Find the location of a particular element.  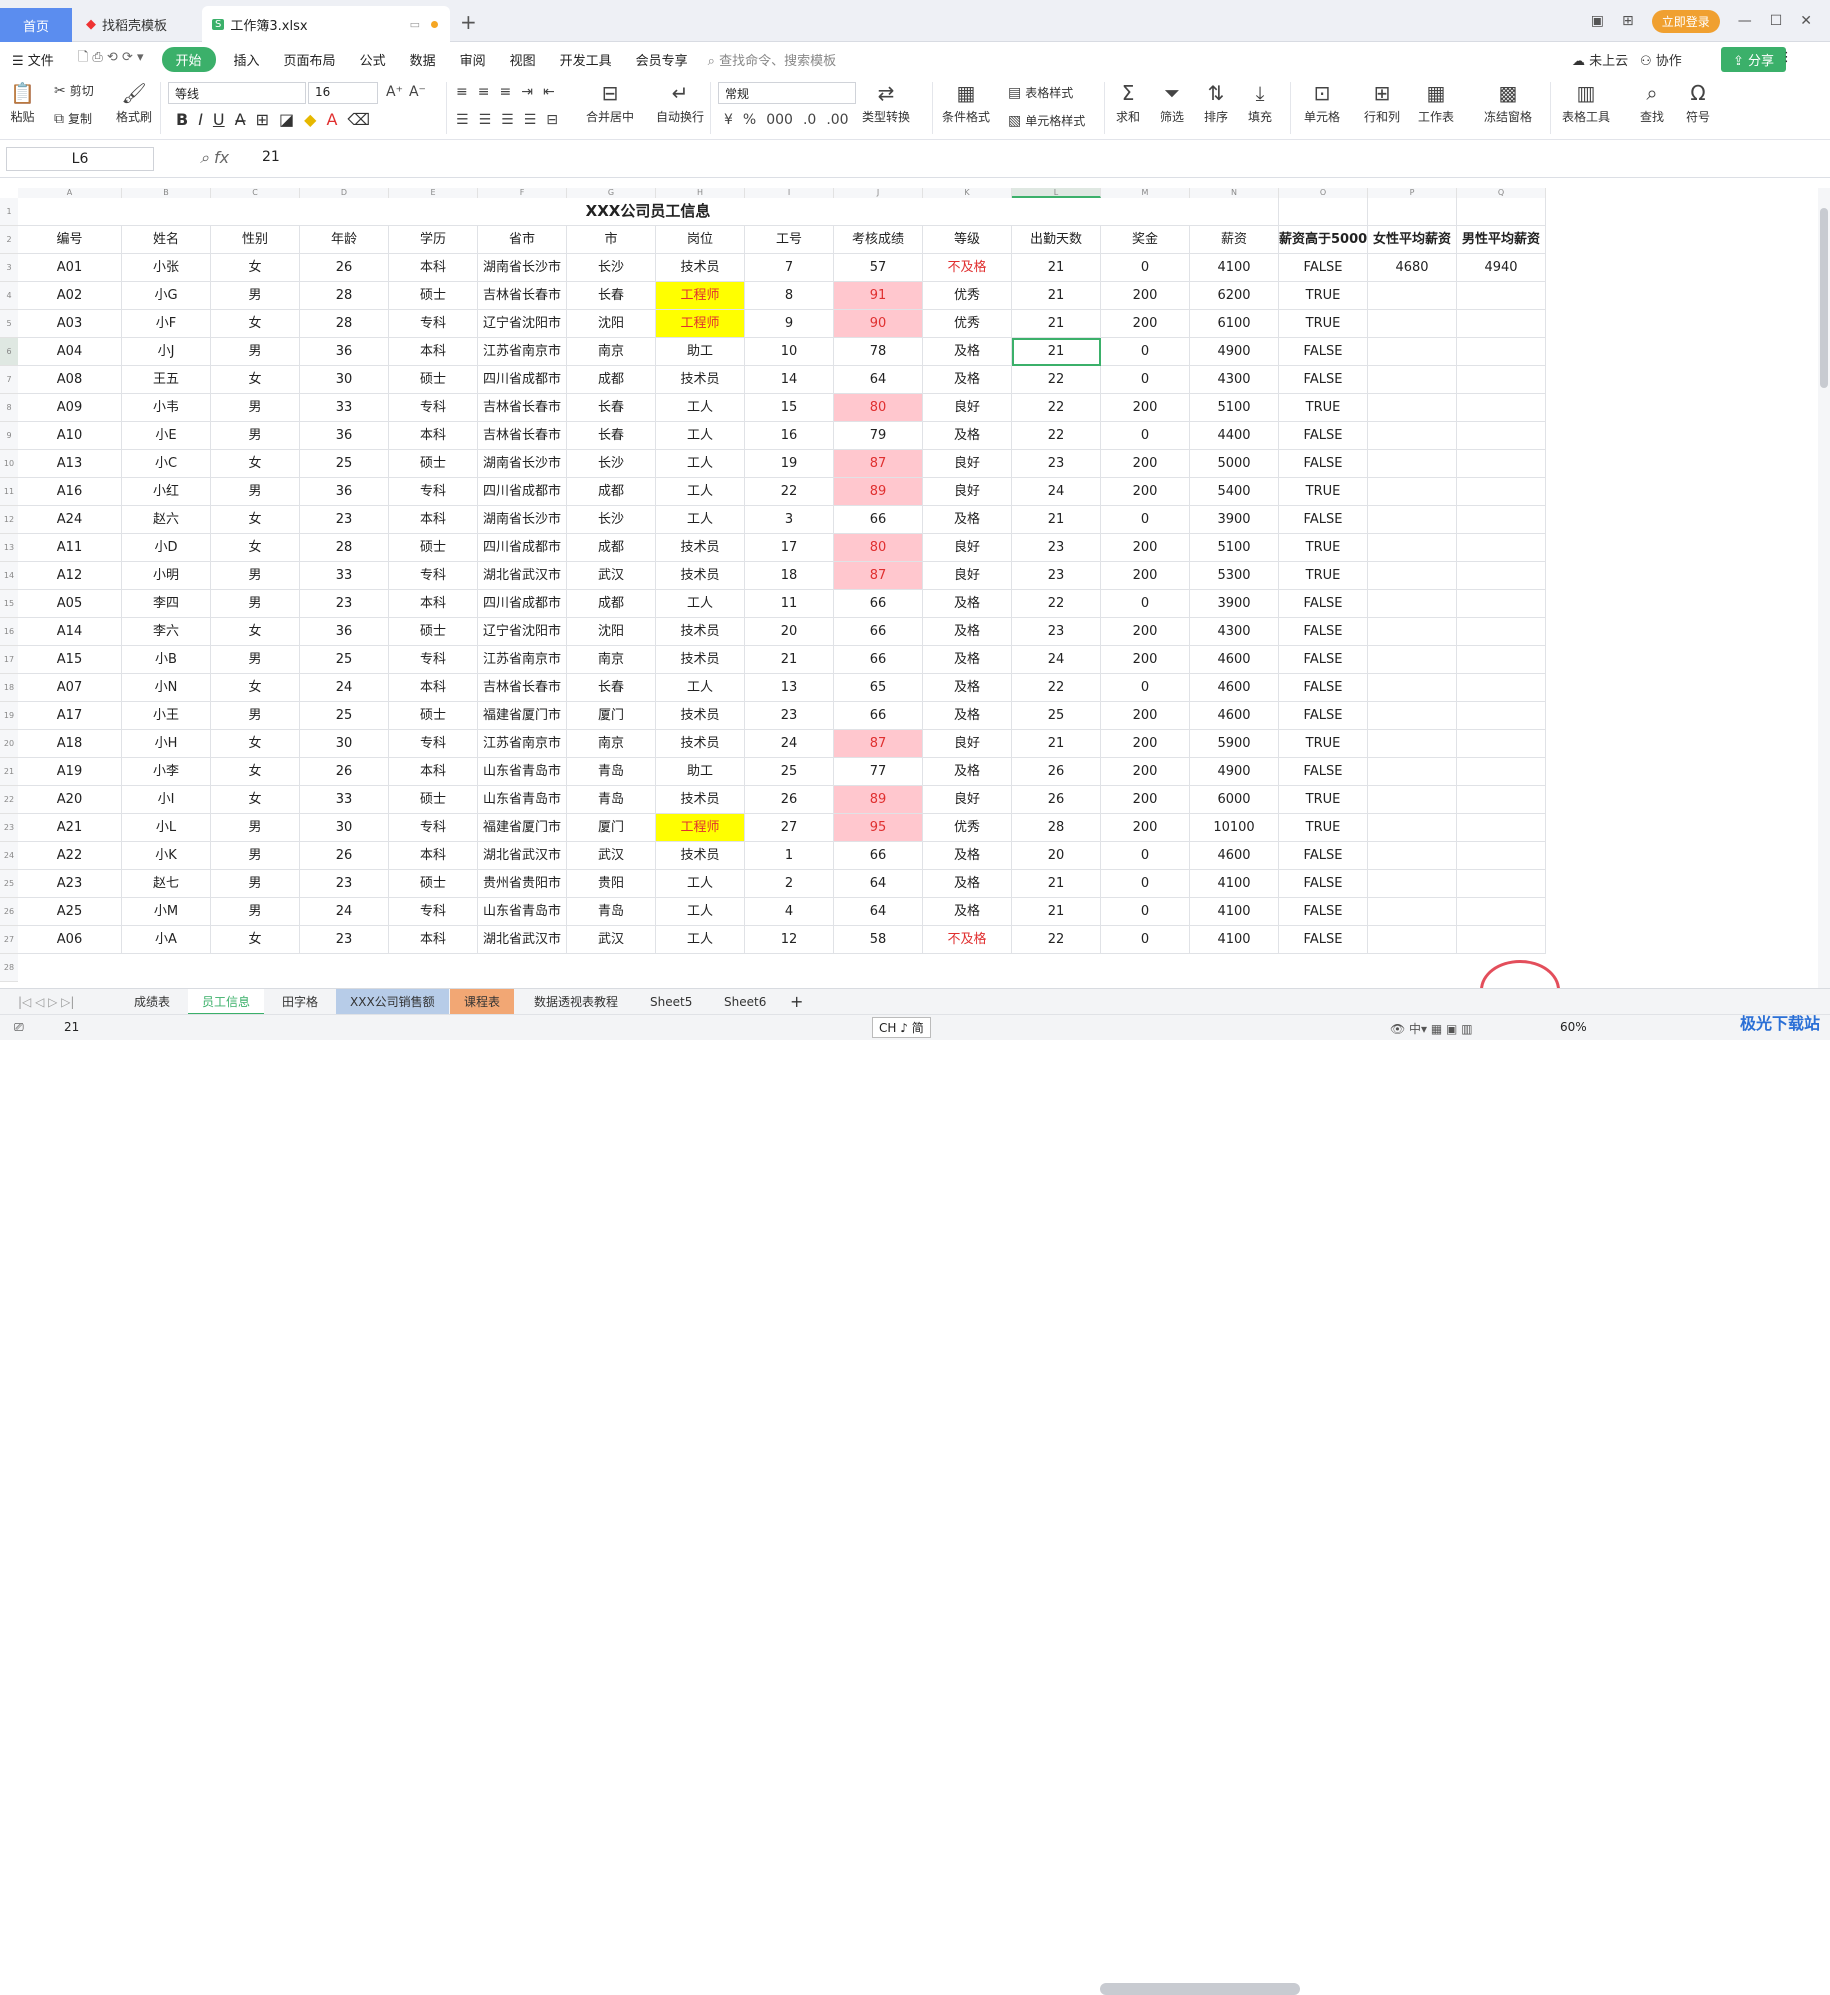

table-cell: 5100 is located at coordinates (1234, 548).